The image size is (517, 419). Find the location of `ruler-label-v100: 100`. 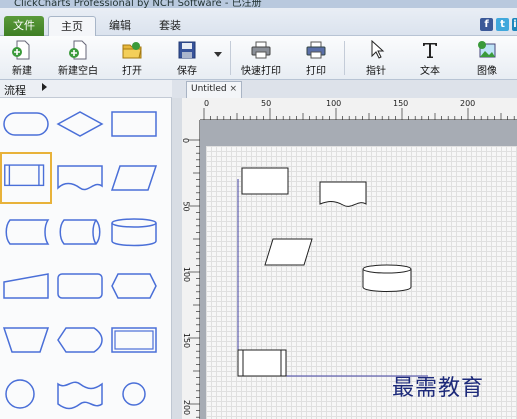

ruler-label-v100: 100 is located at coordinates (187, 274).